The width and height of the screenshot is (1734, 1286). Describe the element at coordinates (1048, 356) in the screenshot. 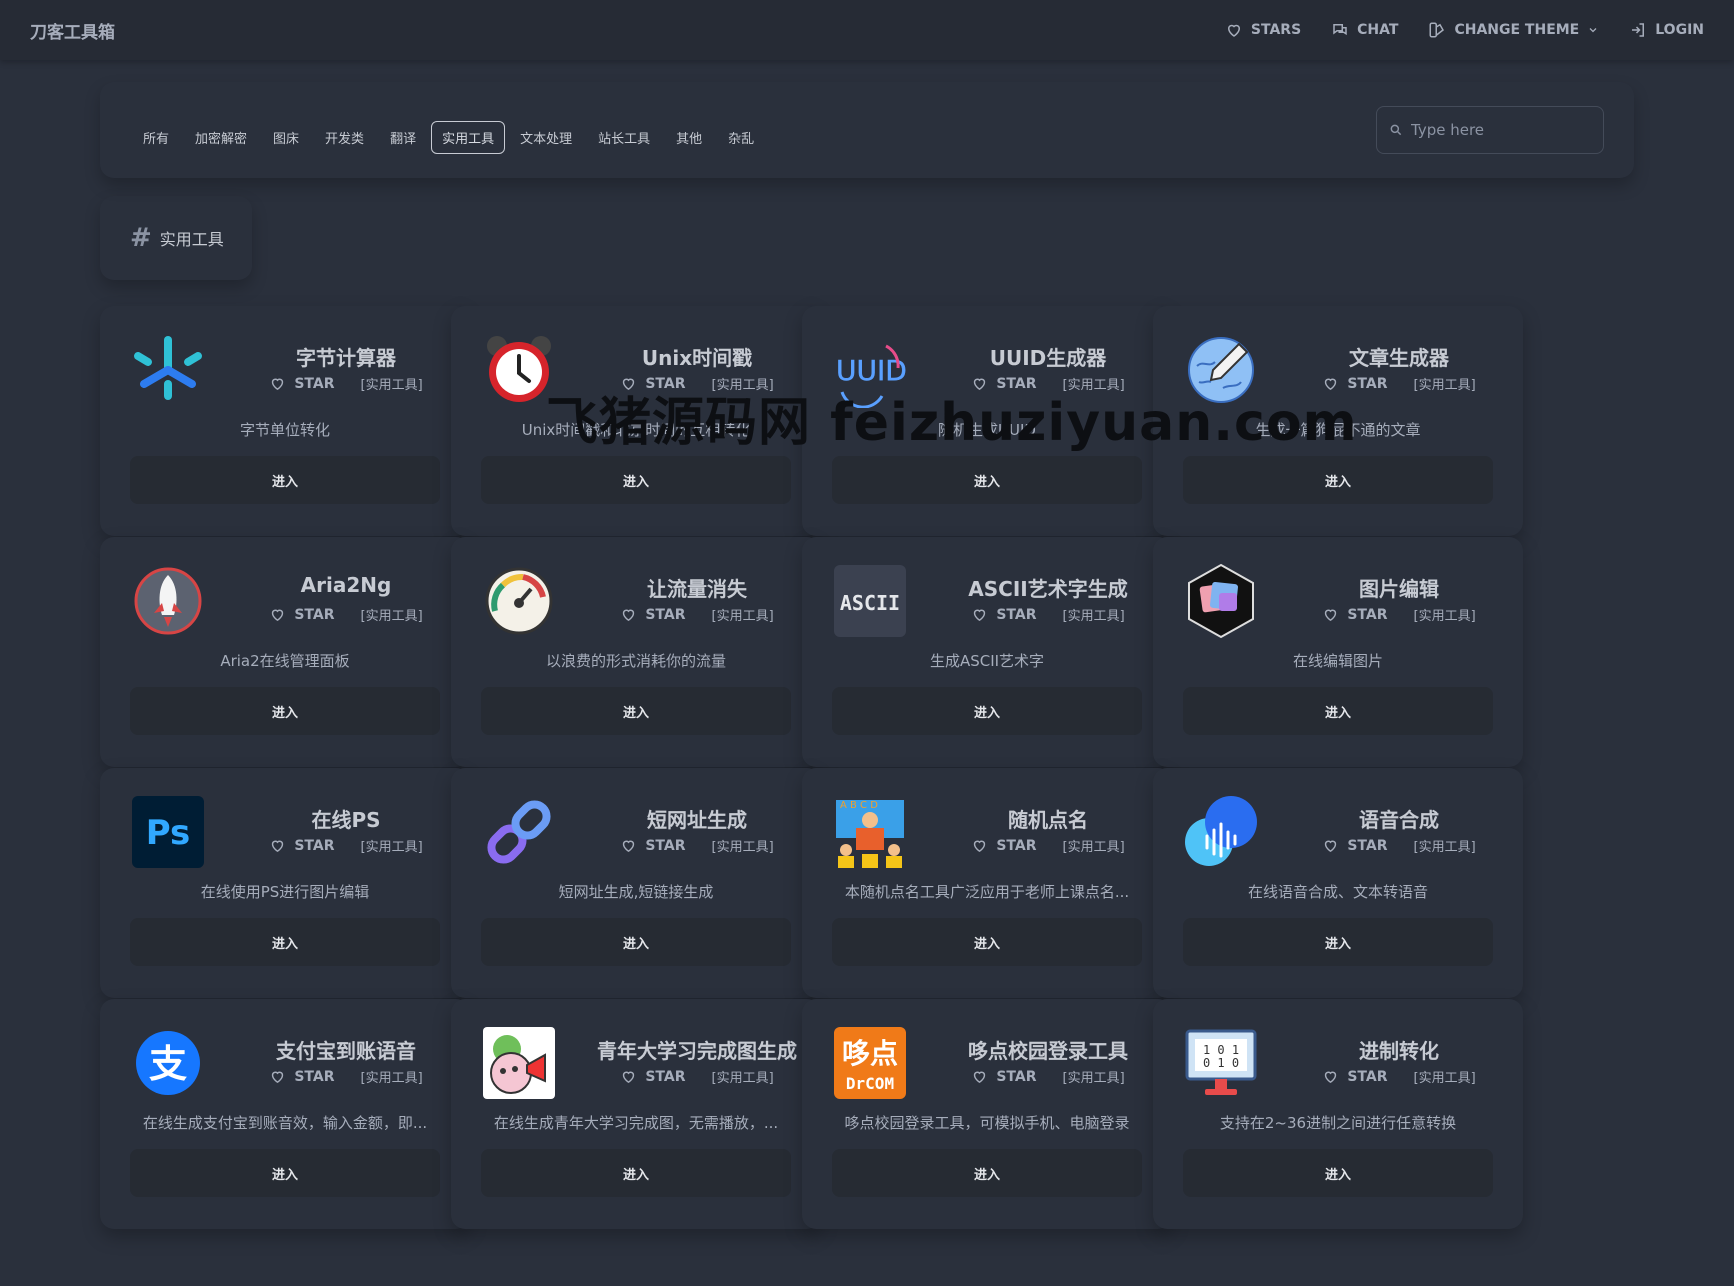

I see `tool-title: UUID生成器` at that location.